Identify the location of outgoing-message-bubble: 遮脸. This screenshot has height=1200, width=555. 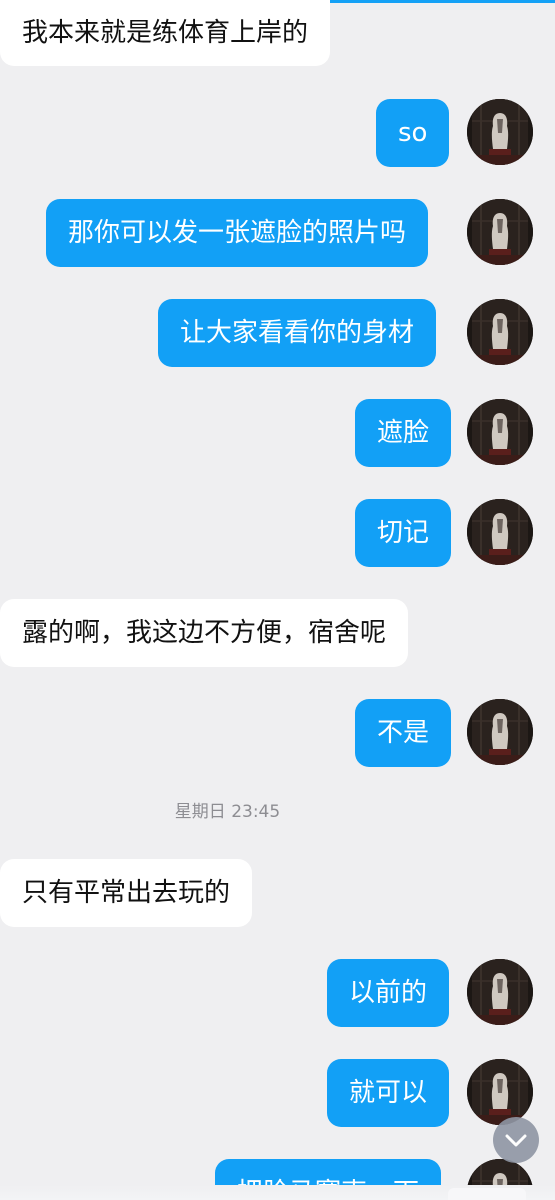
(403, 433).